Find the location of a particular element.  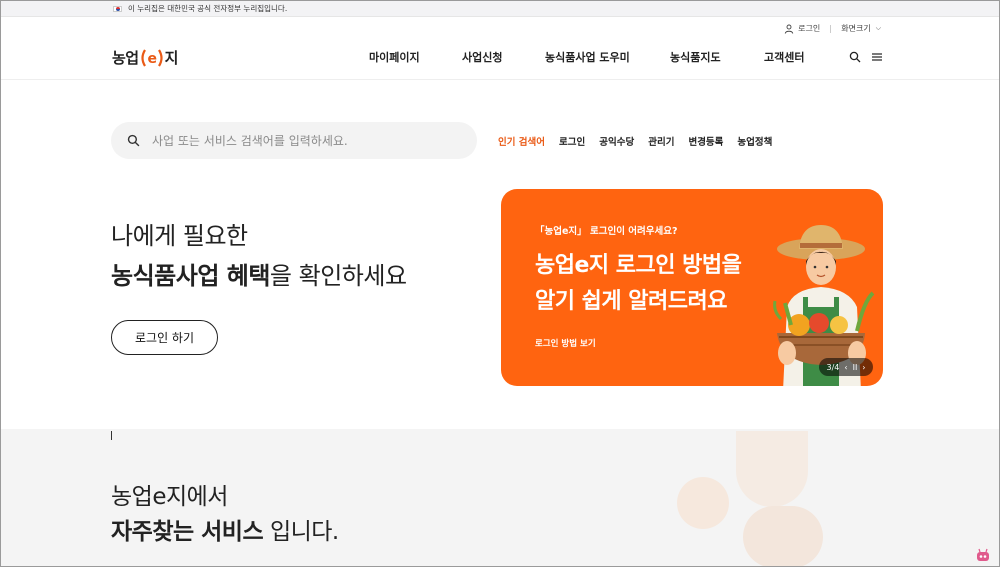

util-login-link: 로그인 is located at coordinates (802, 28).